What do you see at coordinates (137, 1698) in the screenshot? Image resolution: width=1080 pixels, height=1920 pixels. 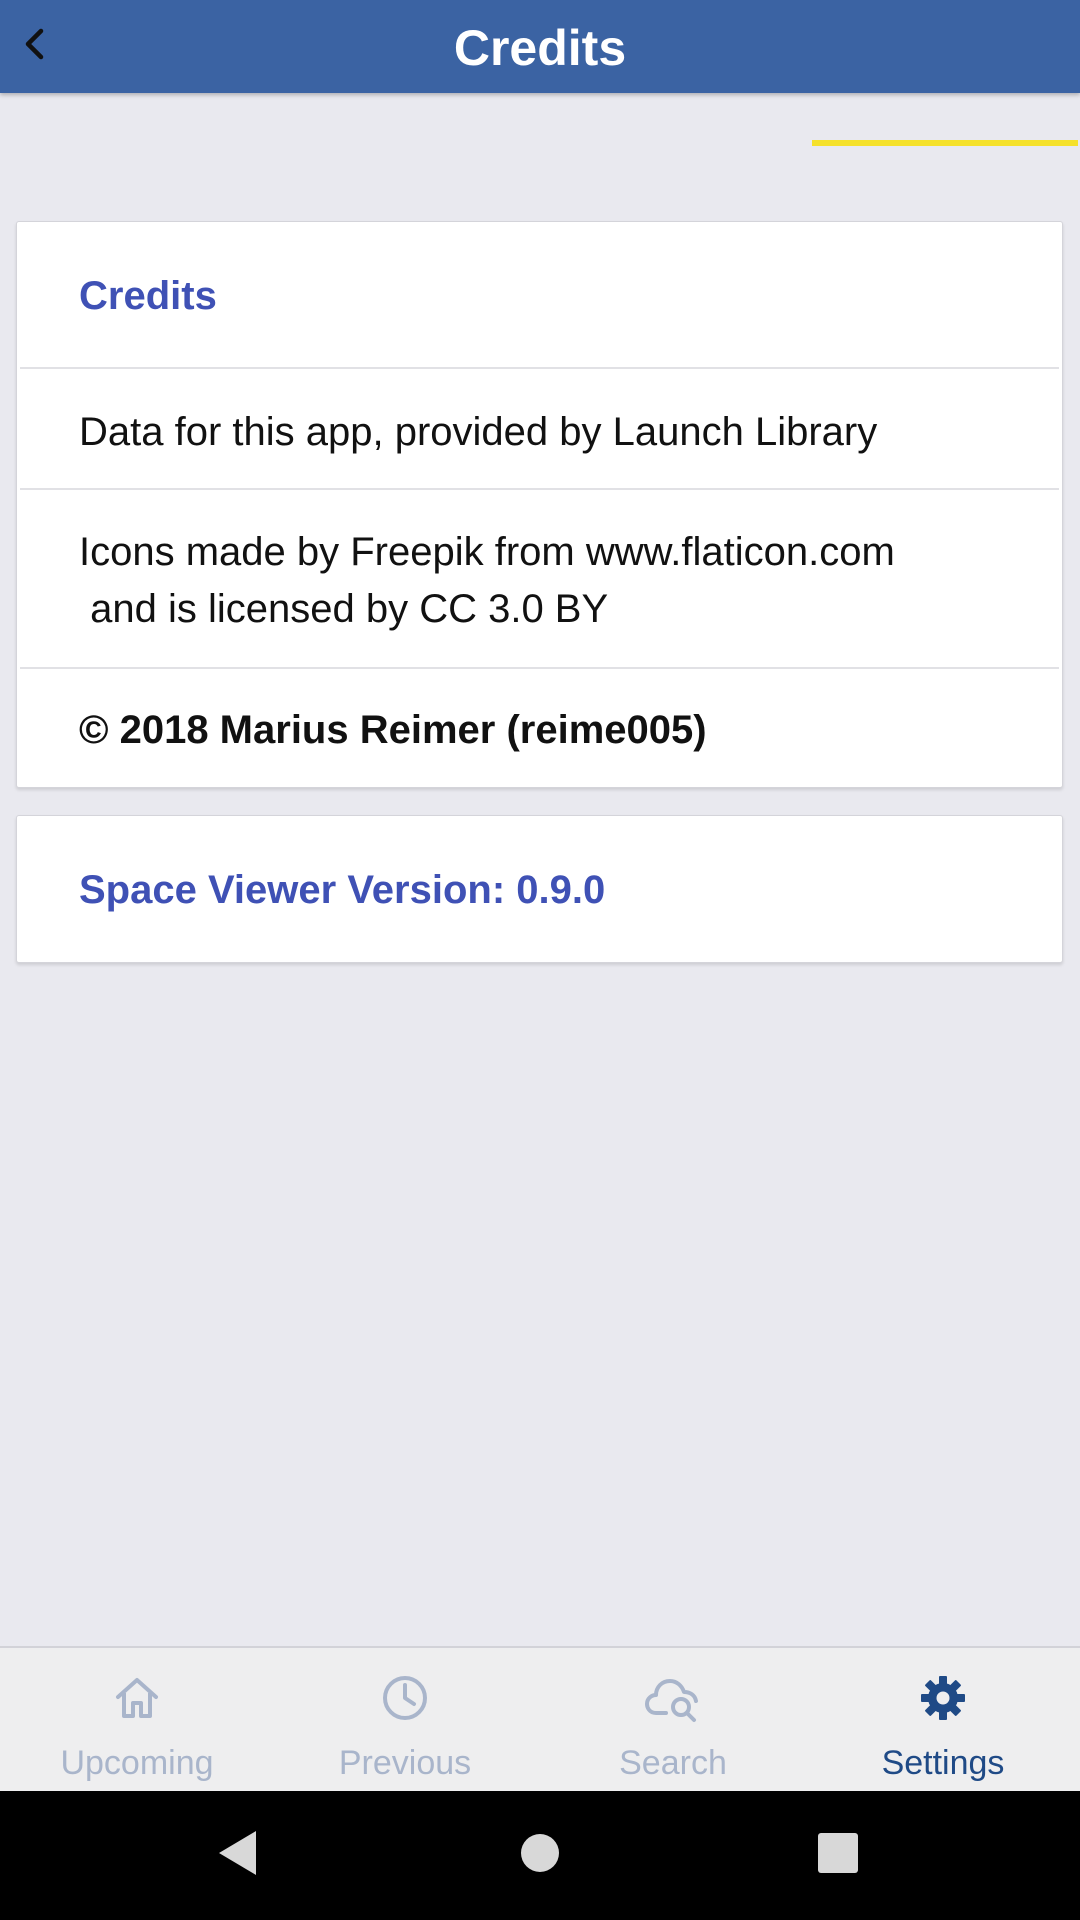 I see `home-icon` at bounding box center [137, 1698].